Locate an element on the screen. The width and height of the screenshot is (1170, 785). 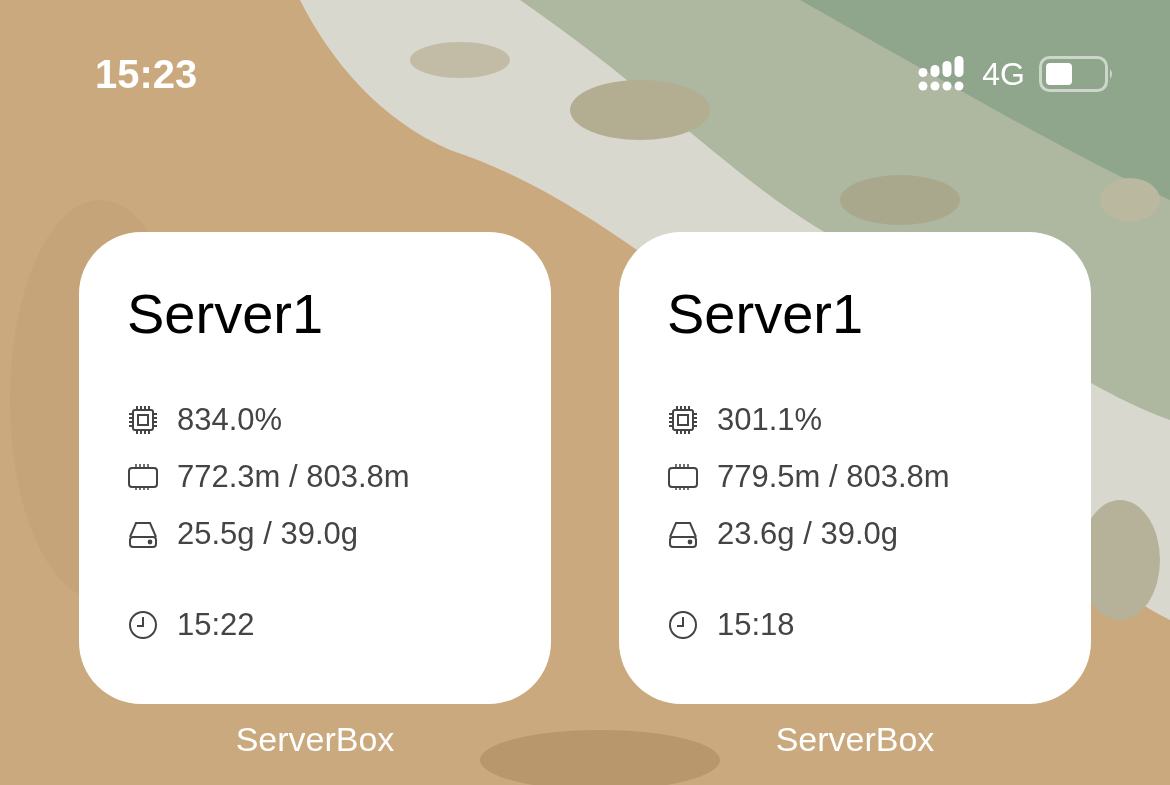
stat-value: 779.5m / 803.8m is located at coordinates (833, 477).